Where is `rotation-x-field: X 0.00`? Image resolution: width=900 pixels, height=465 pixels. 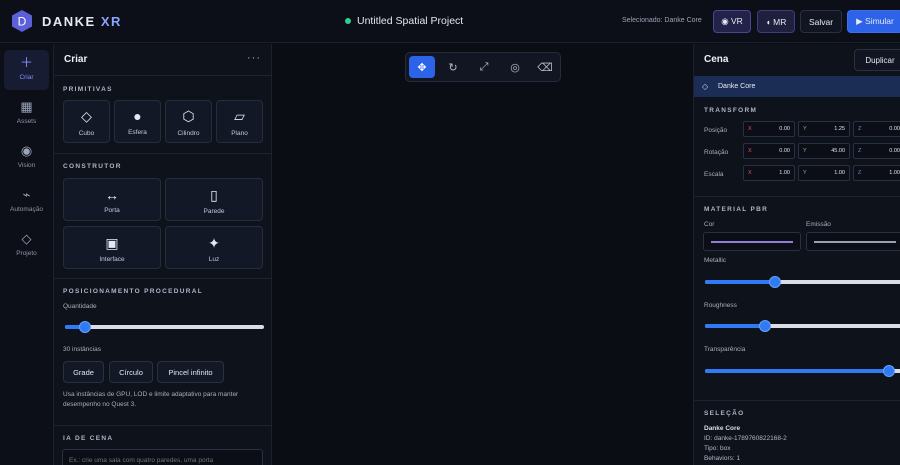
rotation-x-field: X 0.00 is located at coordinates (769, 151).